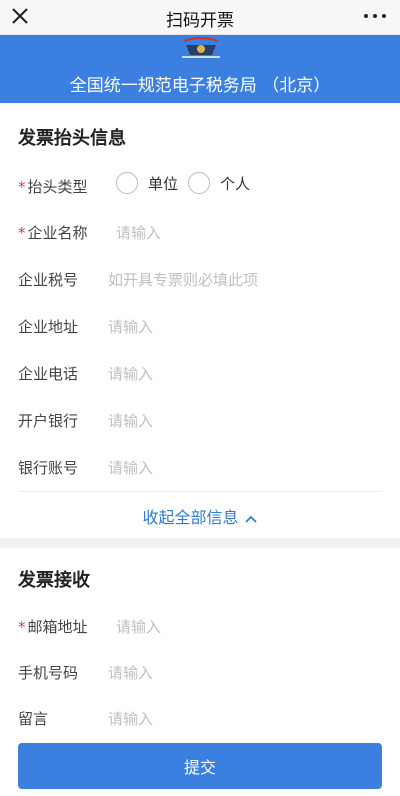 The width and height of the screenshot is (400, 796). I want to click on message-input: 请输入, so click(130, 718).